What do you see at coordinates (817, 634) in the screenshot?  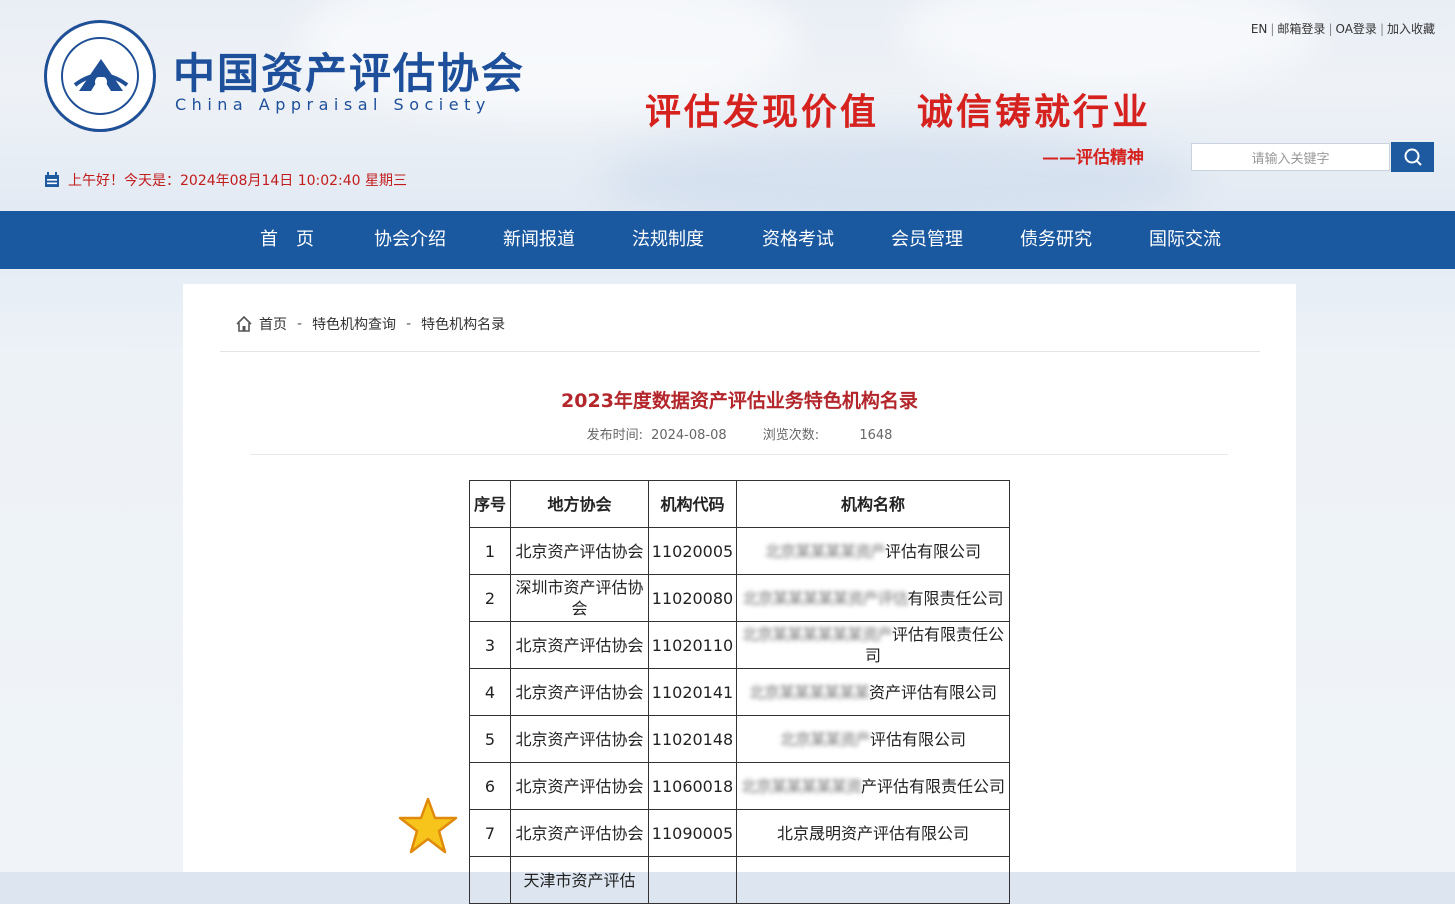 I see `redacted-text: 北京某某某某某某资产` at bounding box center [817, 634].